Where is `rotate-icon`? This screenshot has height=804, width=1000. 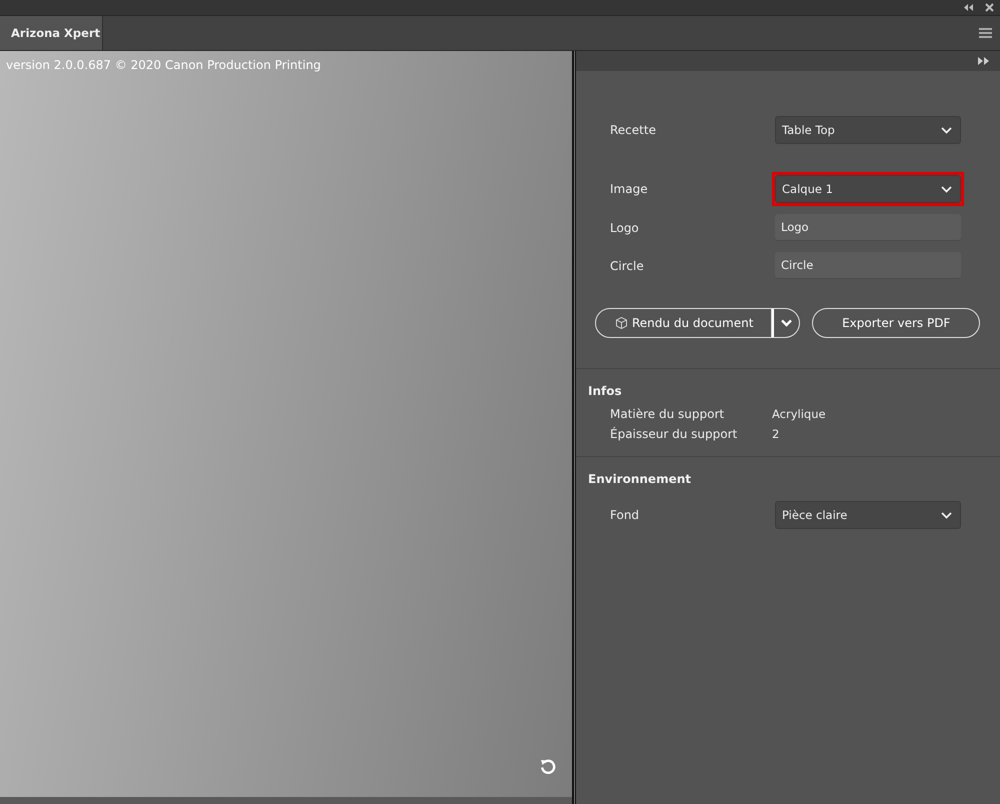
rotate-icon is located at coordinates (548, 767).